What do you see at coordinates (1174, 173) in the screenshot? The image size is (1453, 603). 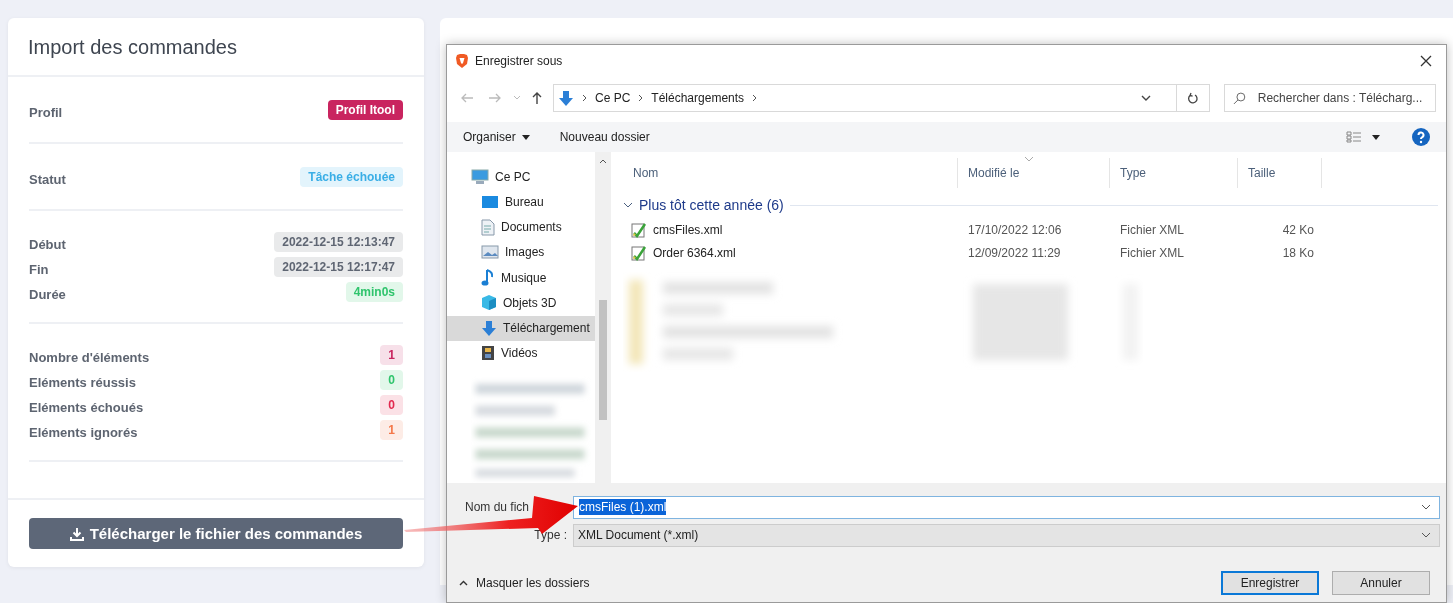 I see `column-header: Type` at bounding box center [1174, 173].